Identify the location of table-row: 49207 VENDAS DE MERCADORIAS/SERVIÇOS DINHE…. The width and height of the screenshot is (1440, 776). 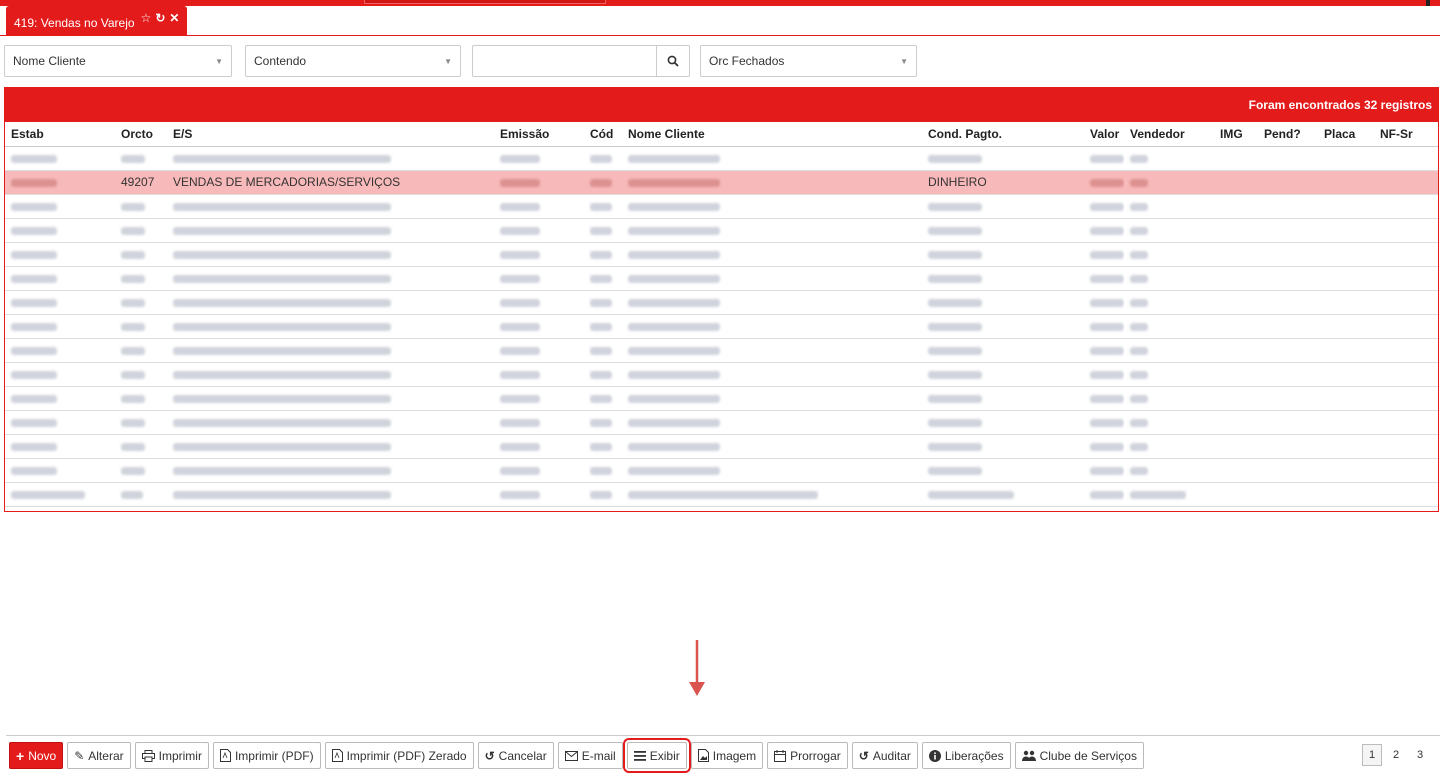
(721, 182).